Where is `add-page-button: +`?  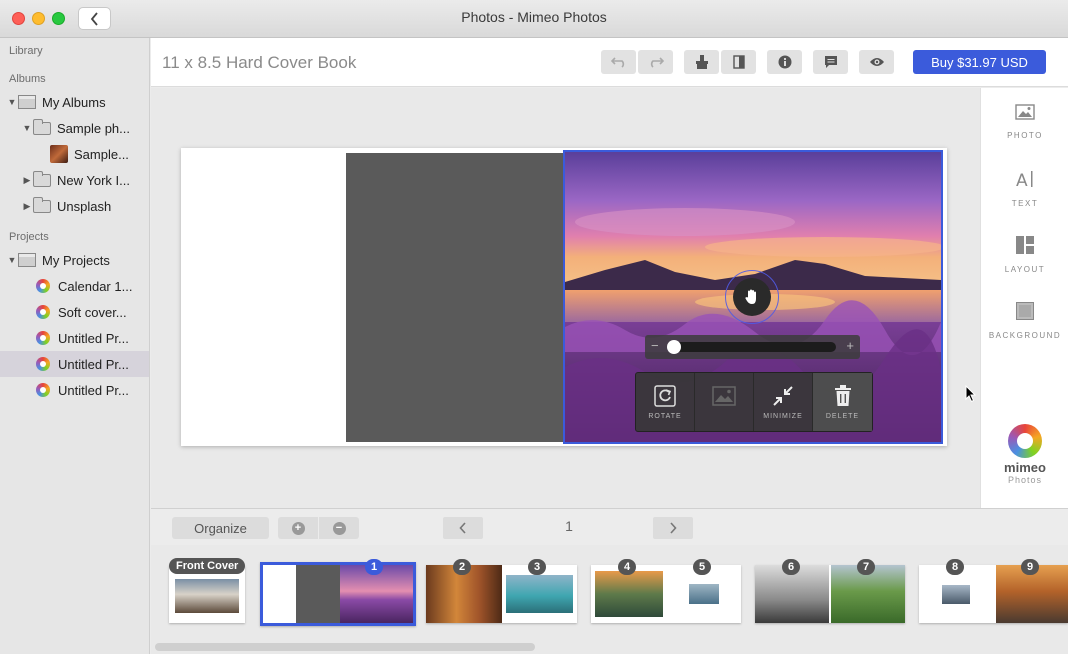
add-page-button: + is located at coordinates (298, 528).